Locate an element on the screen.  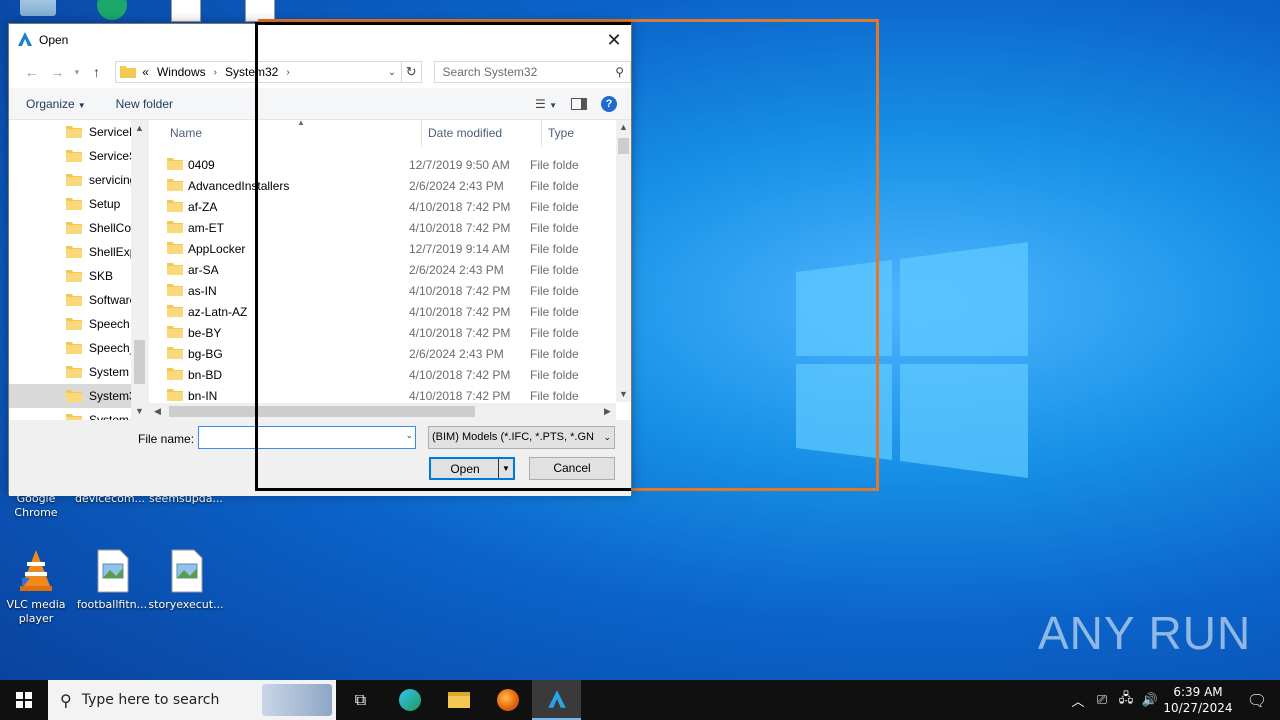
clock: 6:39 AM 10/27/2024 is located at coordinates (1198, 700).